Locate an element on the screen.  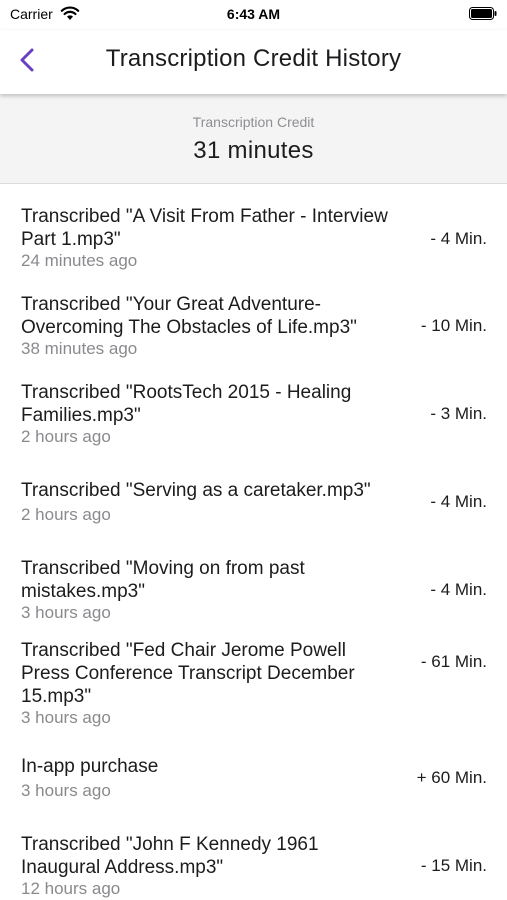
navigation-bar: Transcription Credit History is located at coordinates (253, 62).